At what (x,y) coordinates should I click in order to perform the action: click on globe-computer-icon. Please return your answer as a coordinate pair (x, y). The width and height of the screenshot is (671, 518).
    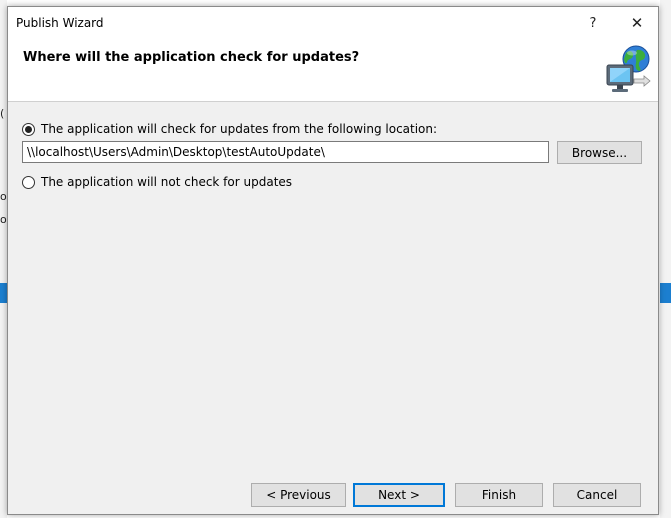
    Looking at the image, I should click on (628, 68).